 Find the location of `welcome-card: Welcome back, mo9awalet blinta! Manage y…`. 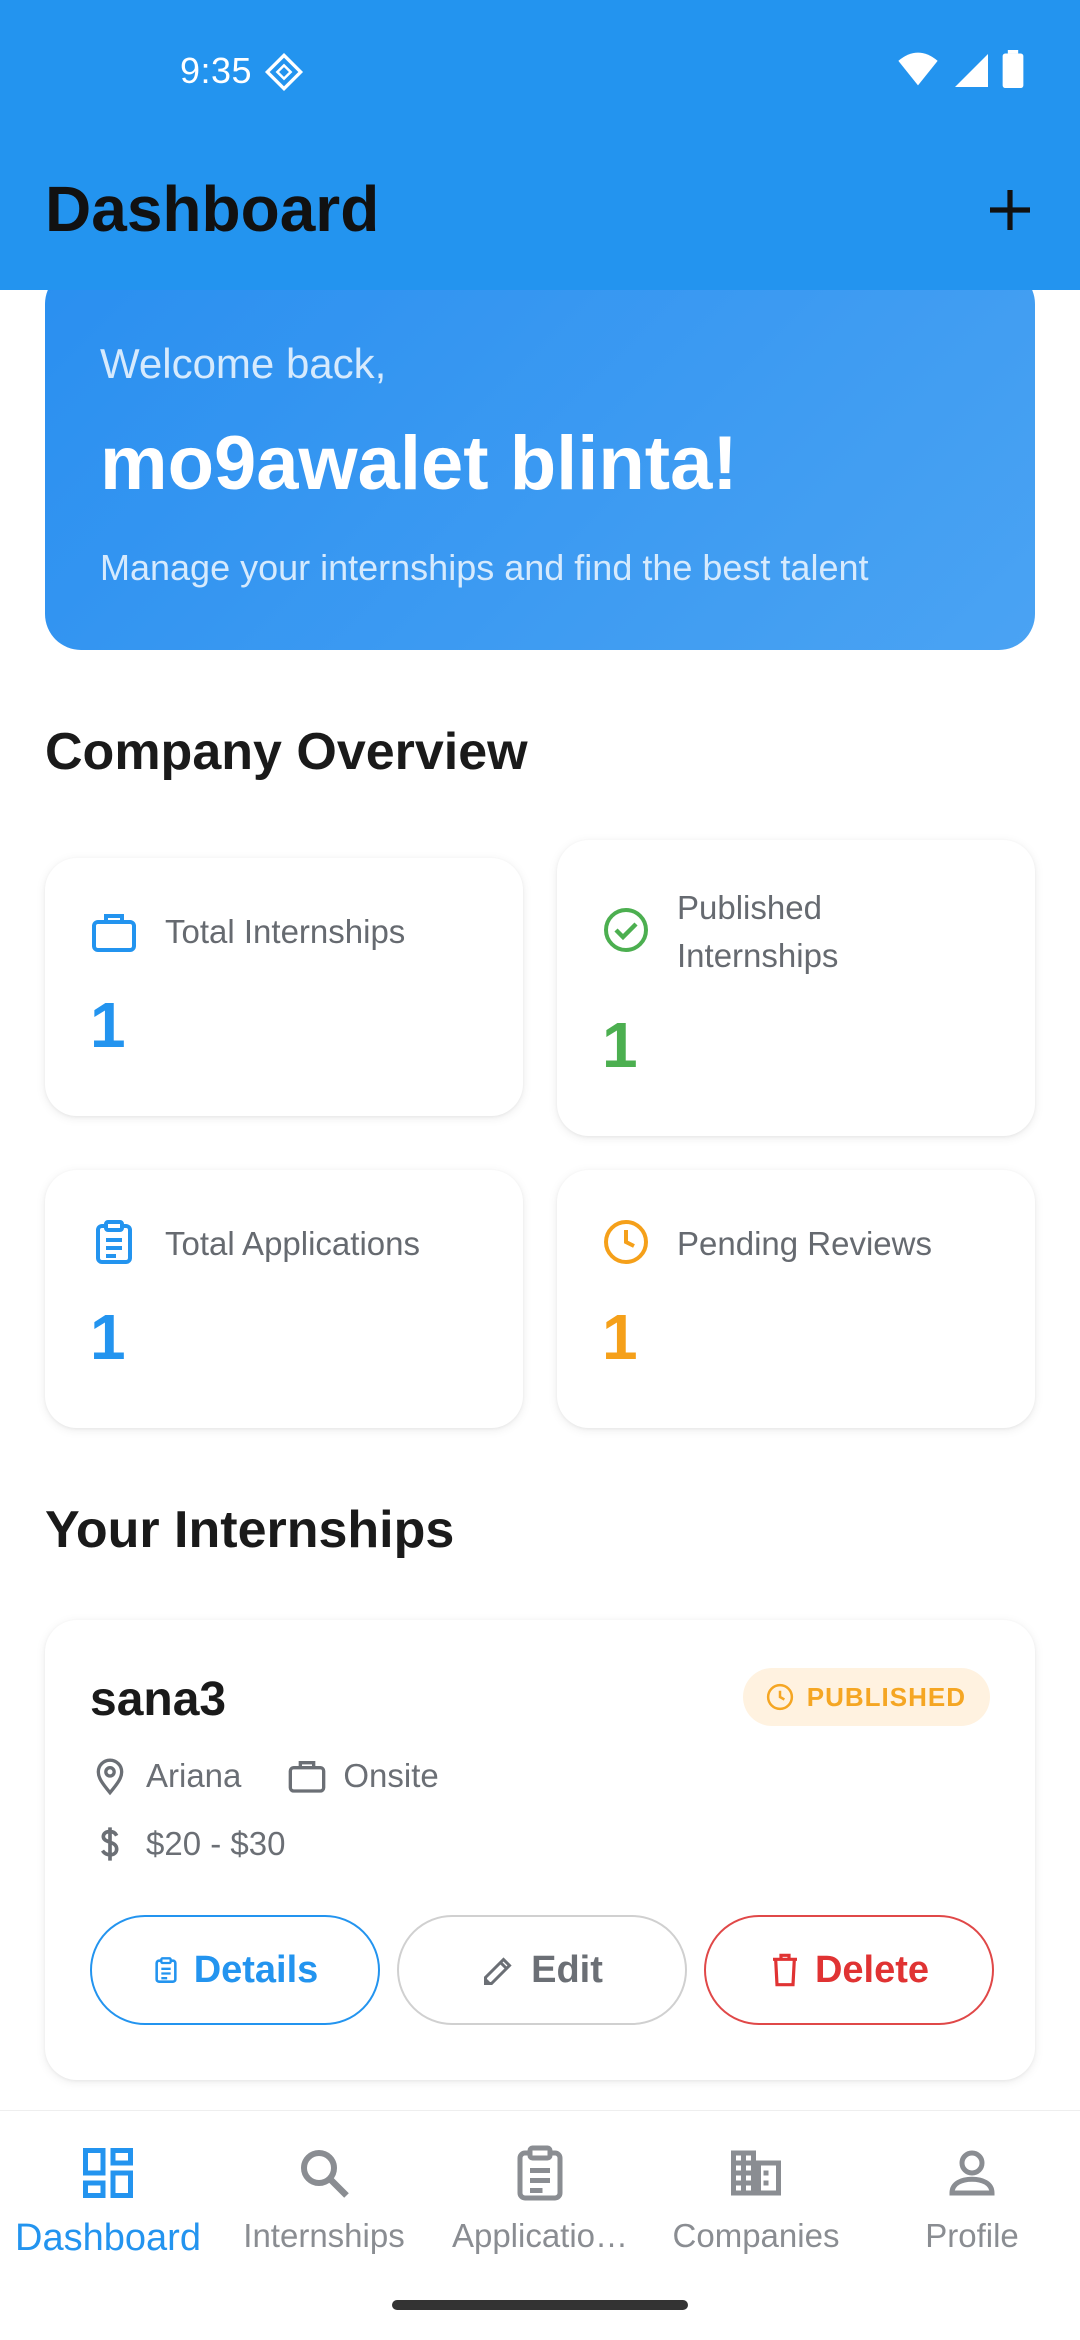

welcome-card: Welcome back, mo9awalet blinta! Manage y… is located at coordinates (540, 459).